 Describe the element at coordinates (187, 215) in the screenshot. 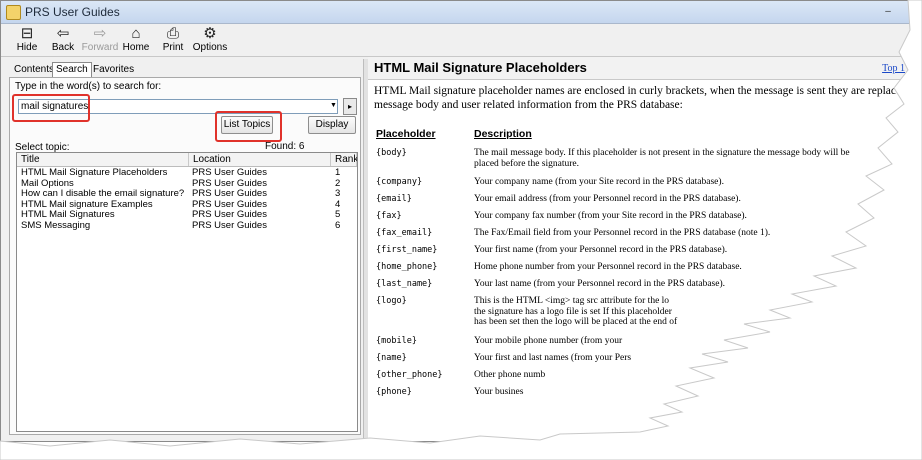

I see `table-row: HTML Mail Signatures PRS User Guides 5` at that location.